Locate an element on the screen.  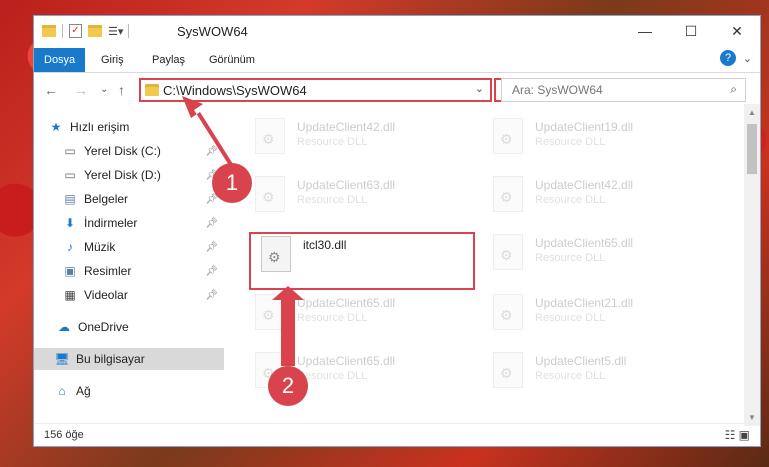
callout-2: 2 is located at coordinates (288, 386).